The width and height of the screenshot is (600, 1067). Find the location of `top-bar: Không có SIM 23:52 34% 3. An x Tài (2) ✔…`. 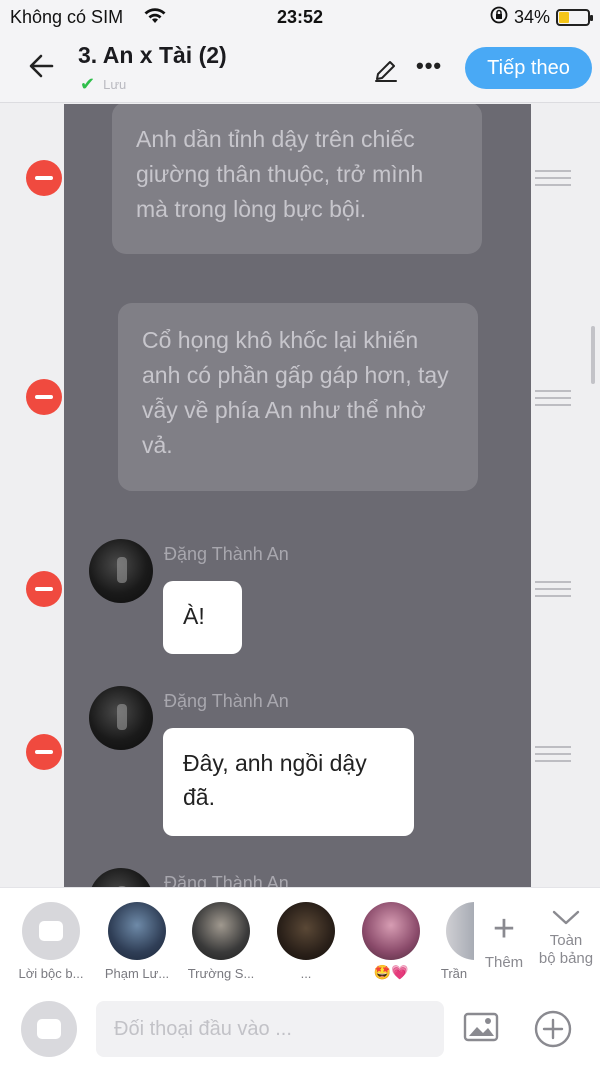

top-bar: Không có SIM 23:52 34% 3. An x Tài (2) ✔… is located at coordinates (300, 51).